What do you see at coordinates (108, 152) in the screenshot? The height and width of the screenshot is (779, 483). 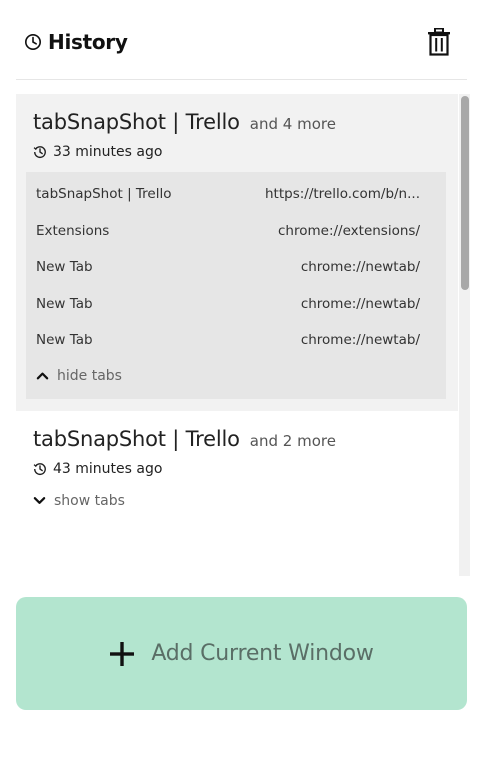 I see `snapshot-time-text: 33 minutes ago` at bounding box center [108, 152].